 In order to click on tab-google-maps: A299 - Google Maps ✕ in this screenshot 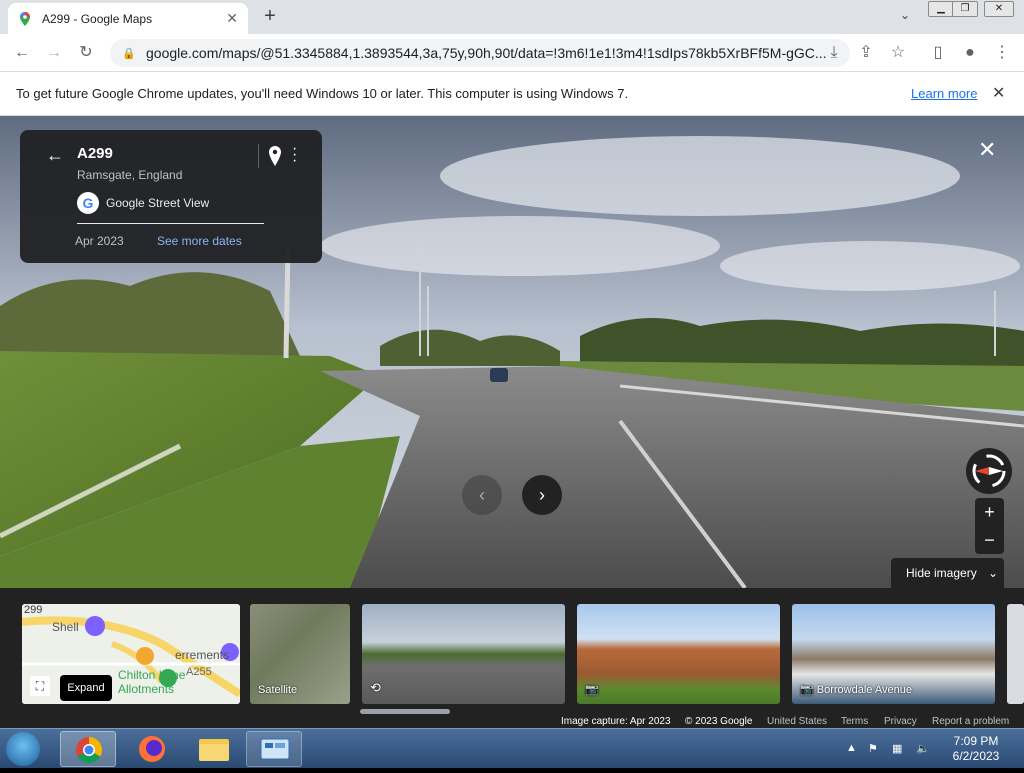, I will do `click(128, 18)`.